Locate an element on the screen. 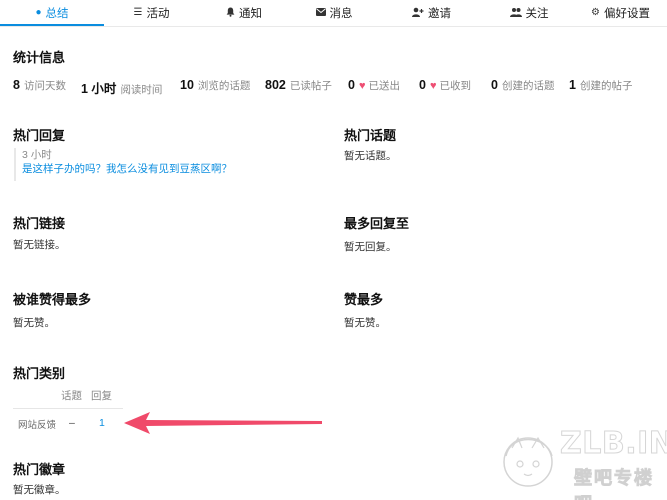  tab-follow: 关注 is located at coordinates (529, 13).